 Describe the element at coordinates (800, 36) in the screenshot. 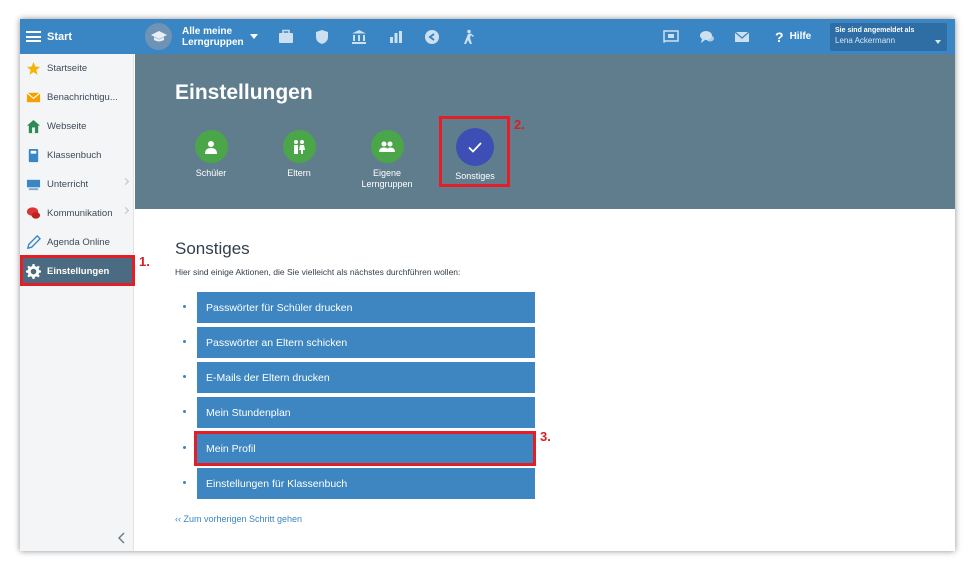

I see `help-label: Hilfe` at that location.